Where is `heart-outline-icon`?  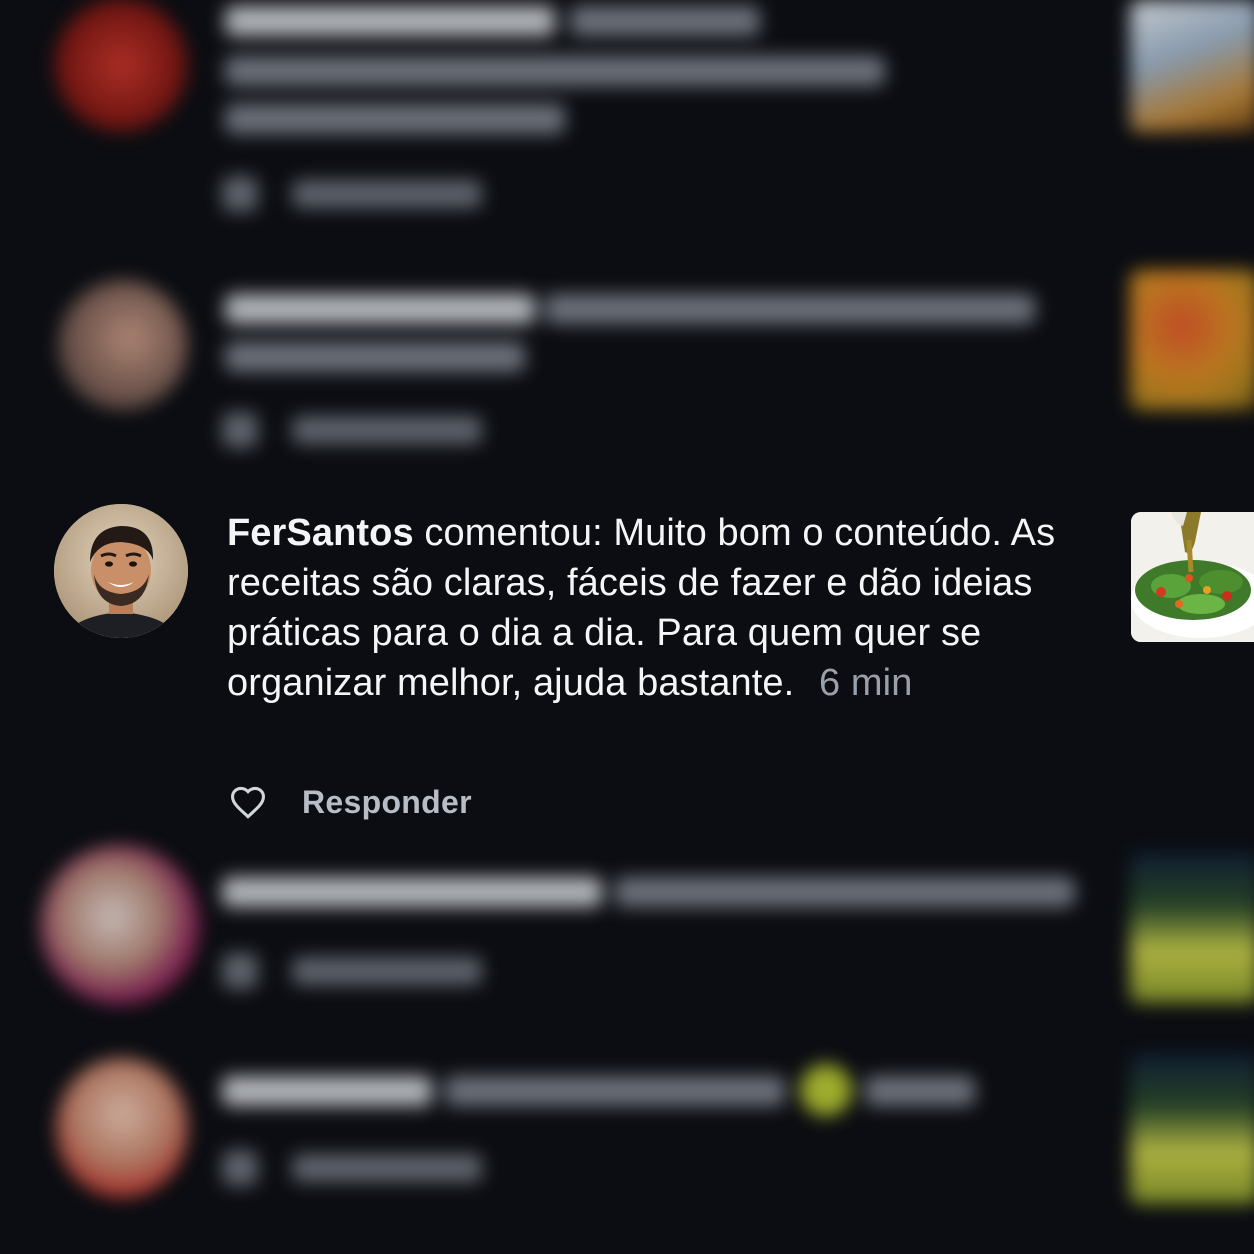 heart-outline-icon is located at coordinates (248, 802).